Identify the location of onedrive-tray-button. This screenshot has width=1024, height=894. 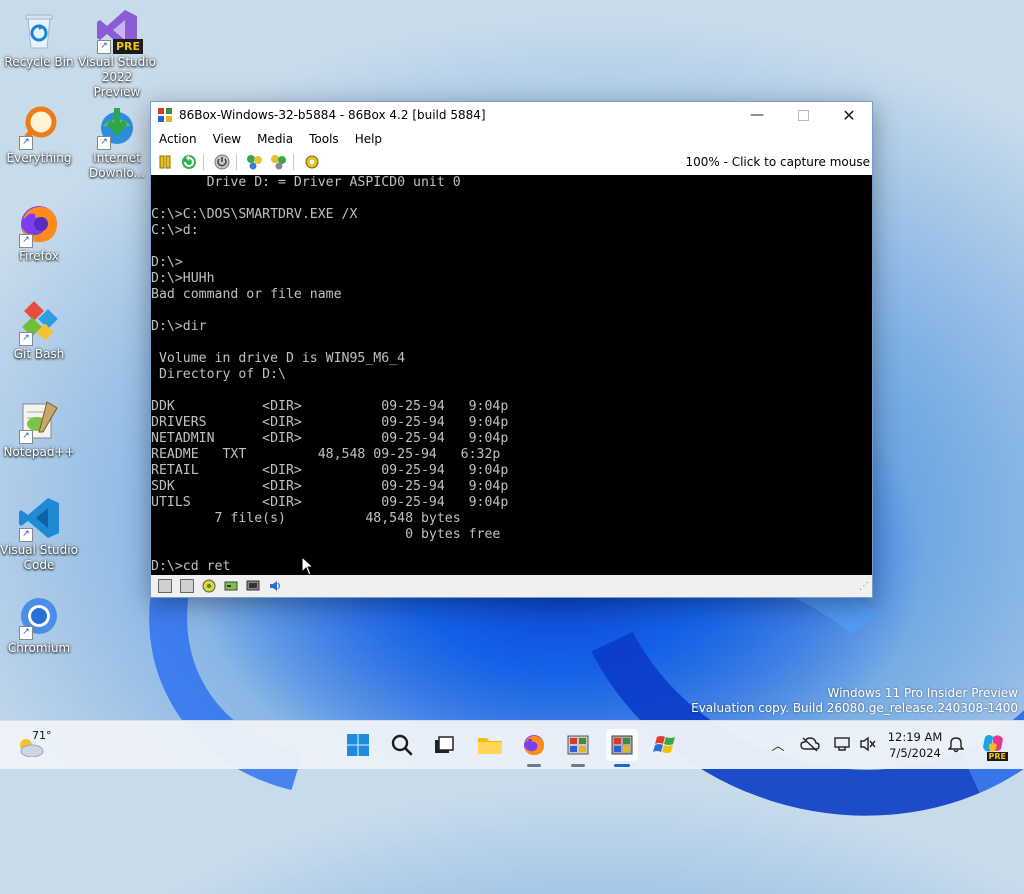
(810, 744).